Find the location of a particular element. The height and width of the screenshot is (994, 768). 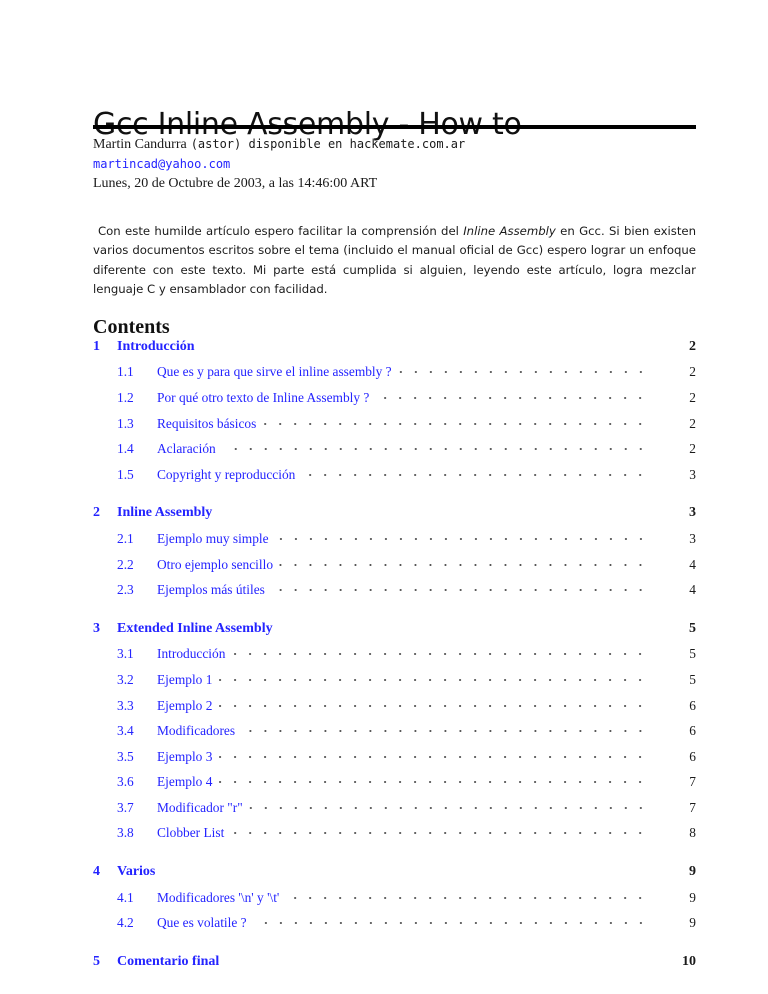

toc-subsection: 4.2 Que es volatile ? 9 is located at coordinates (394, 923).